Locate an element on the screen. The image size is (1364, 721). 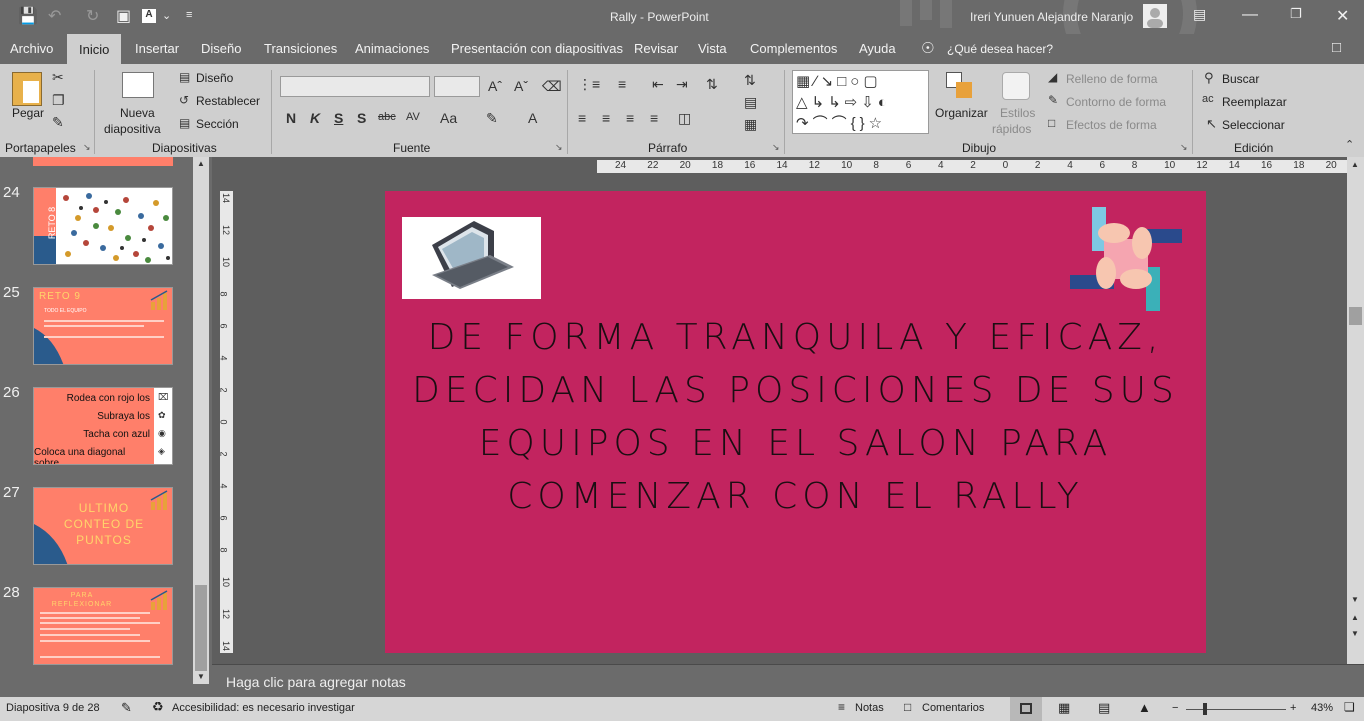
select-button: Seleccionar is located at coordinates (1253, 125).